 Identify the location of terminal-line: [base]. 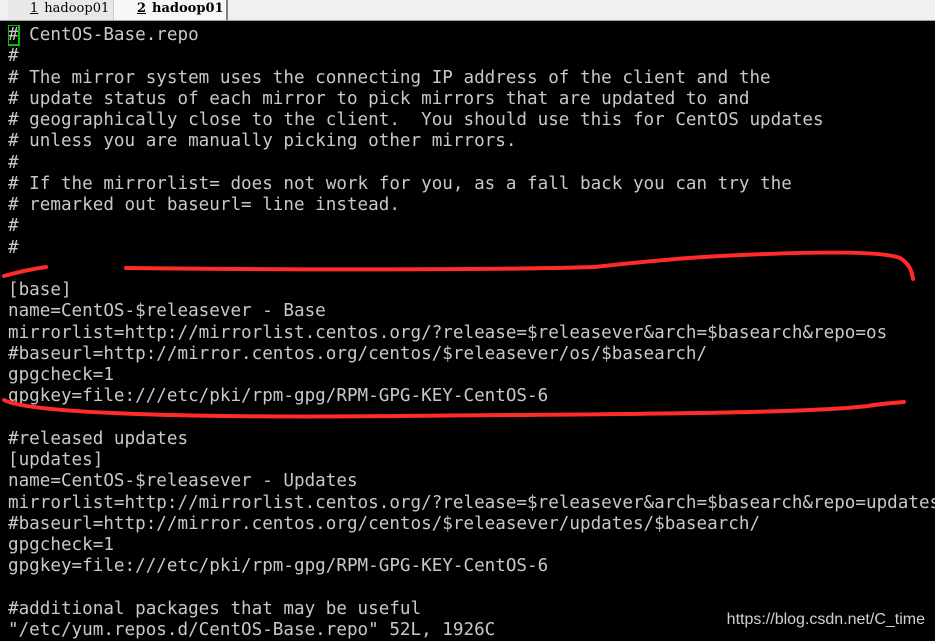
(40, 290).